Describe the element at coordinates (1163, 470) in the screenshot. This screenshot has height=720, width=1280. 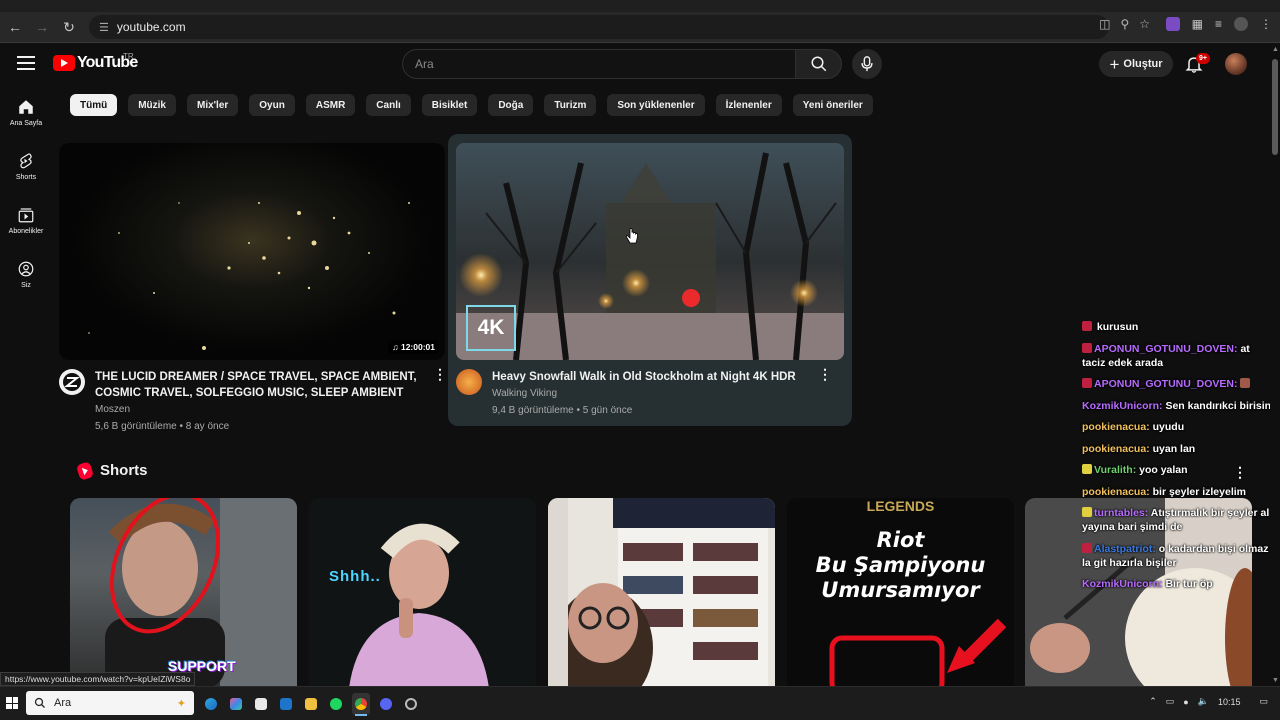
I see `chat-text: yoo yalan` at that location.